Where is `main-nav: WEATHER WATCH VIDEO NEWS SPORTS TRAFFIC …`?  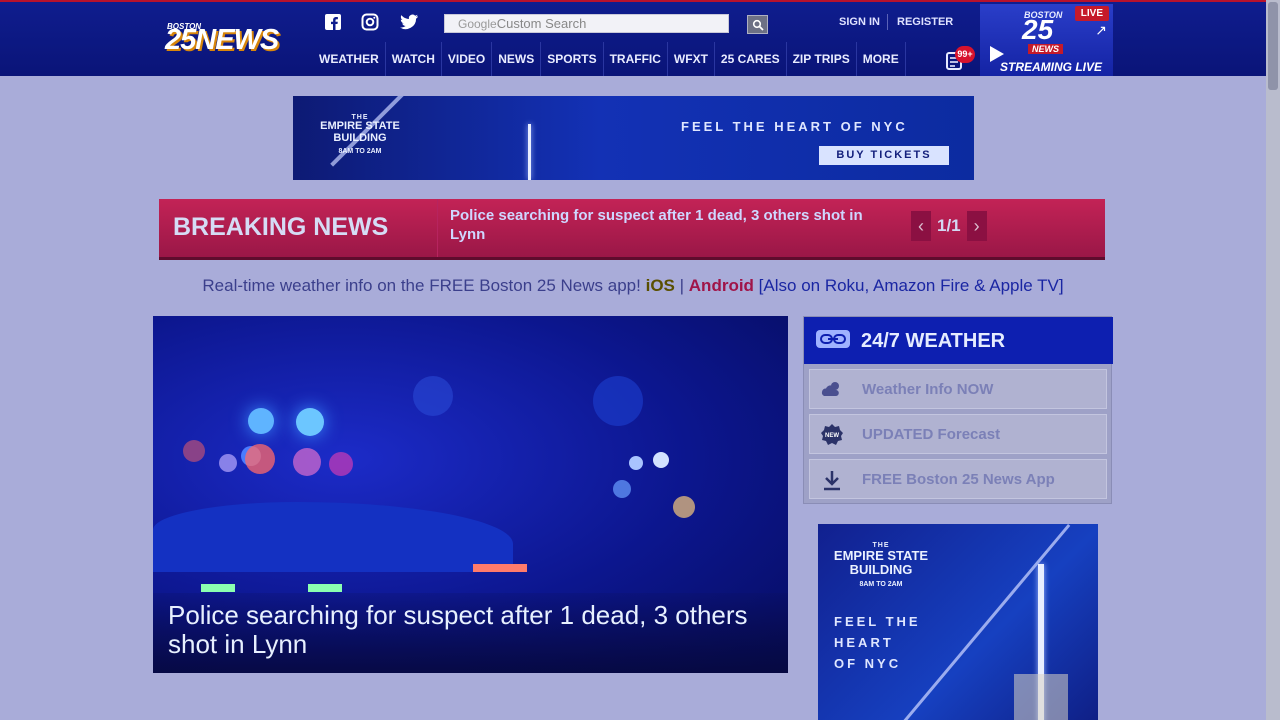
main-nav: WEATHER WATCH VIDEO NEWS SPORTS TRAFFIC … is located at coordinates (609, 59).